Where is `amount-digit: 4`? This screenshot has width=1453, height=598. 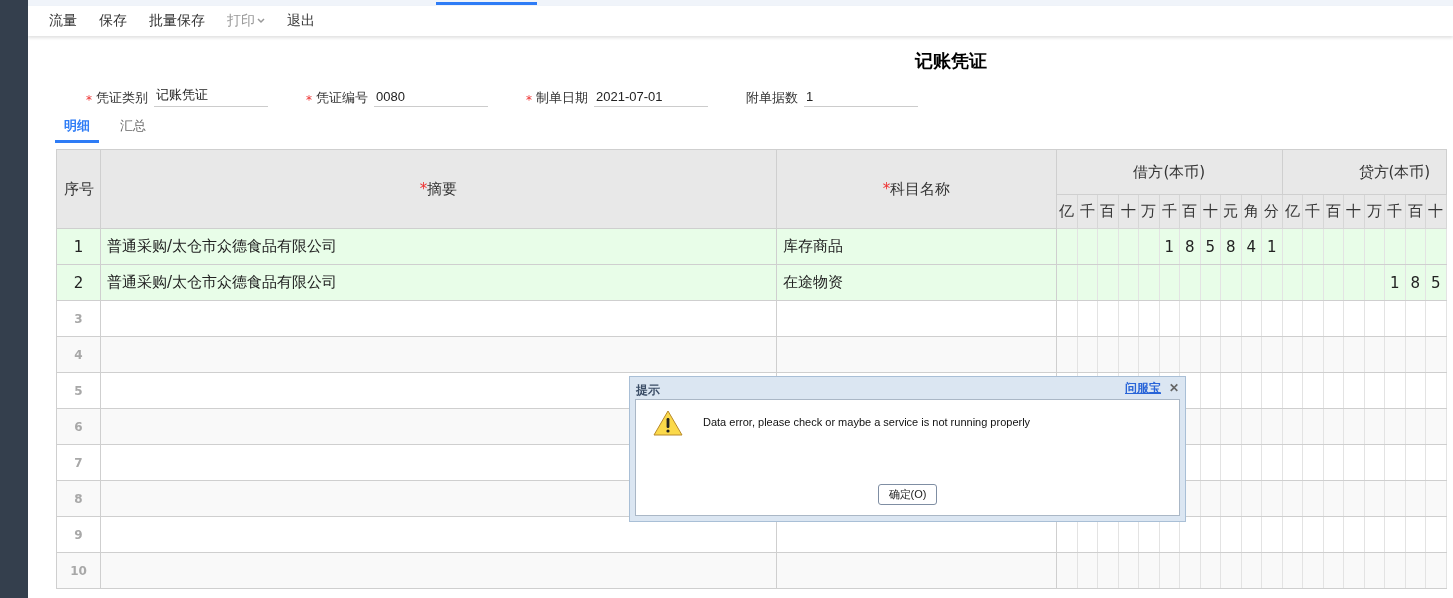
amount-digit: 4 is located at coordinates (1251, 246).